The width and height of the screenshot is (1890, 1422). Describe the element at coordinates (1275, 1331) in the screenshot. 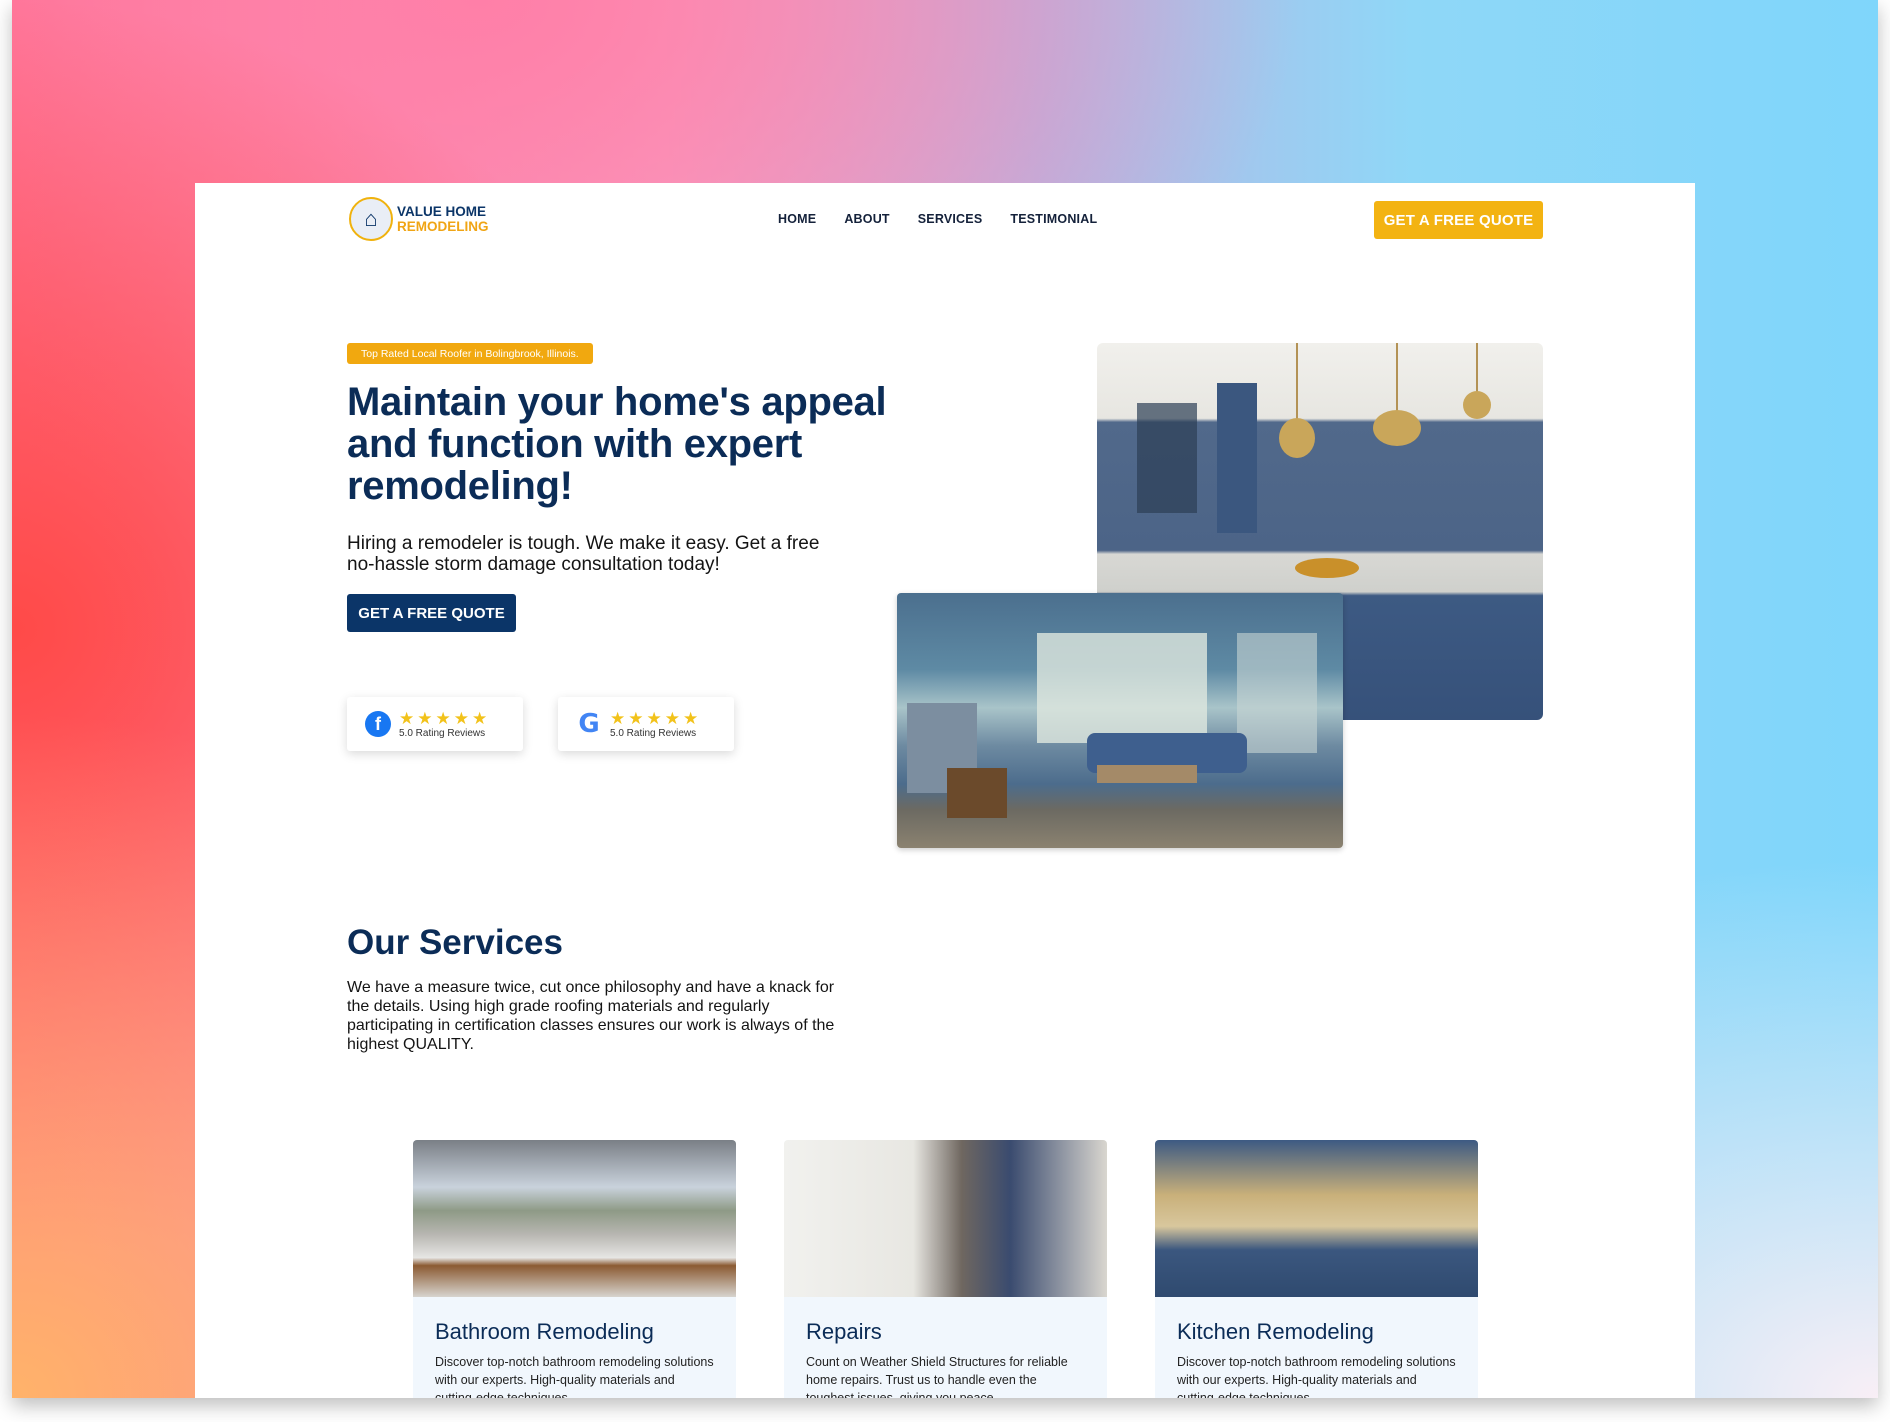

I see `service-card-title: Kitchen Remodeling` at that location.